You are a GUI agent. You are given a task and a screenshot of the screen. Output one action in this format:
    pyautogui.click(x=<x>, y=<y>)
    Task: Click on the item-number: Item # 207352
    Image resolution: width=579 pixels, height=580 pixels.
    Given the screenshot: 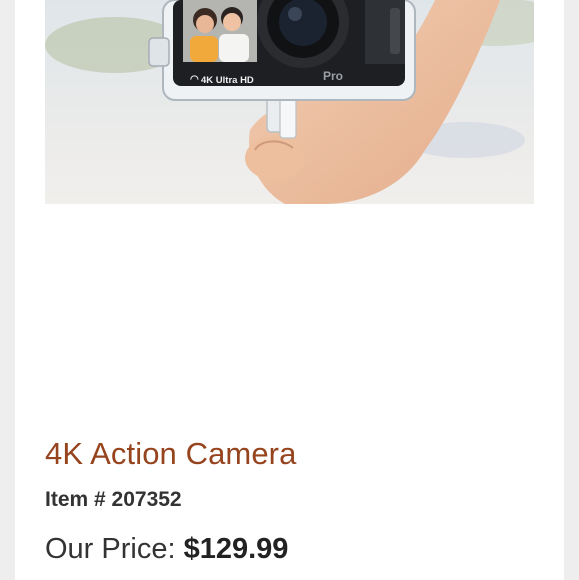 What is the action you would take?
    pyautogui.click(x=113, y=499)
    